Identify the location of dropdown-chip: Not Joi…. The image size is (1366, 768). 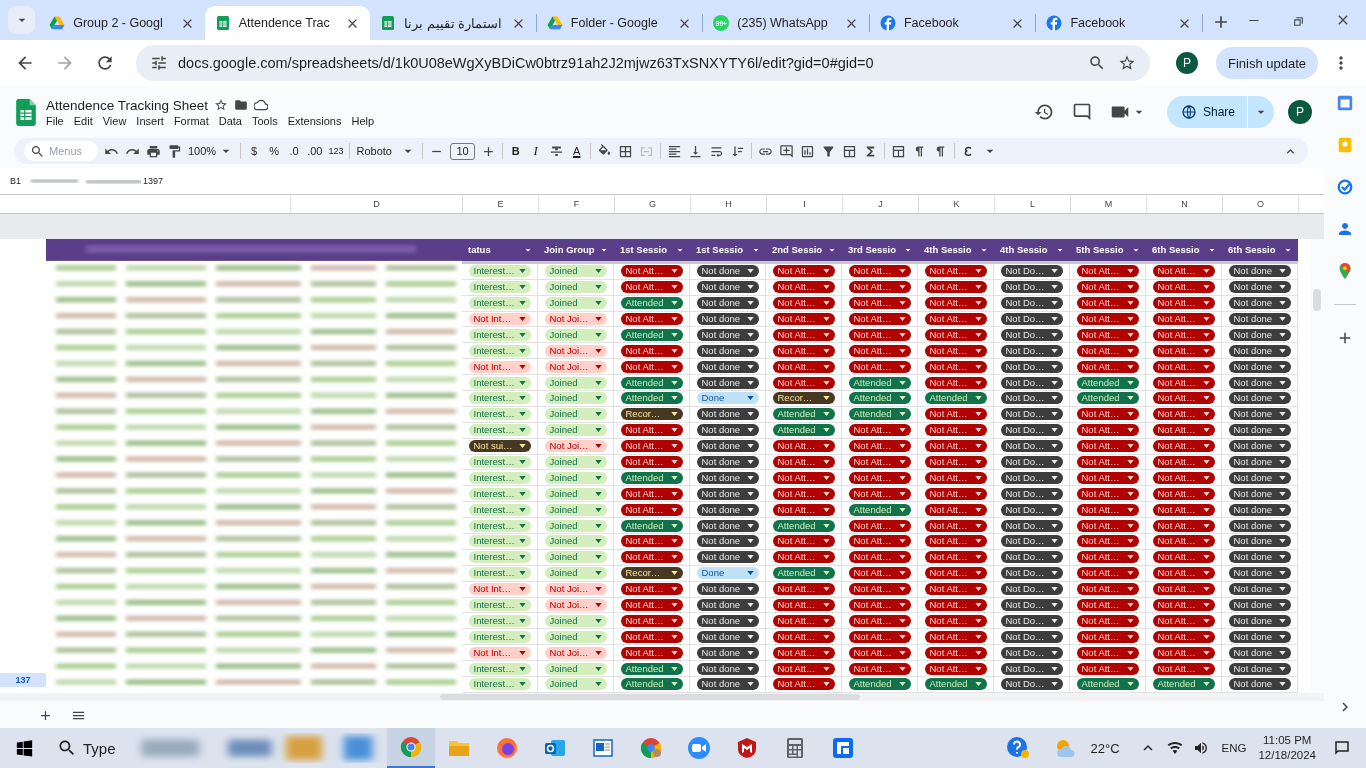
(575, 446).